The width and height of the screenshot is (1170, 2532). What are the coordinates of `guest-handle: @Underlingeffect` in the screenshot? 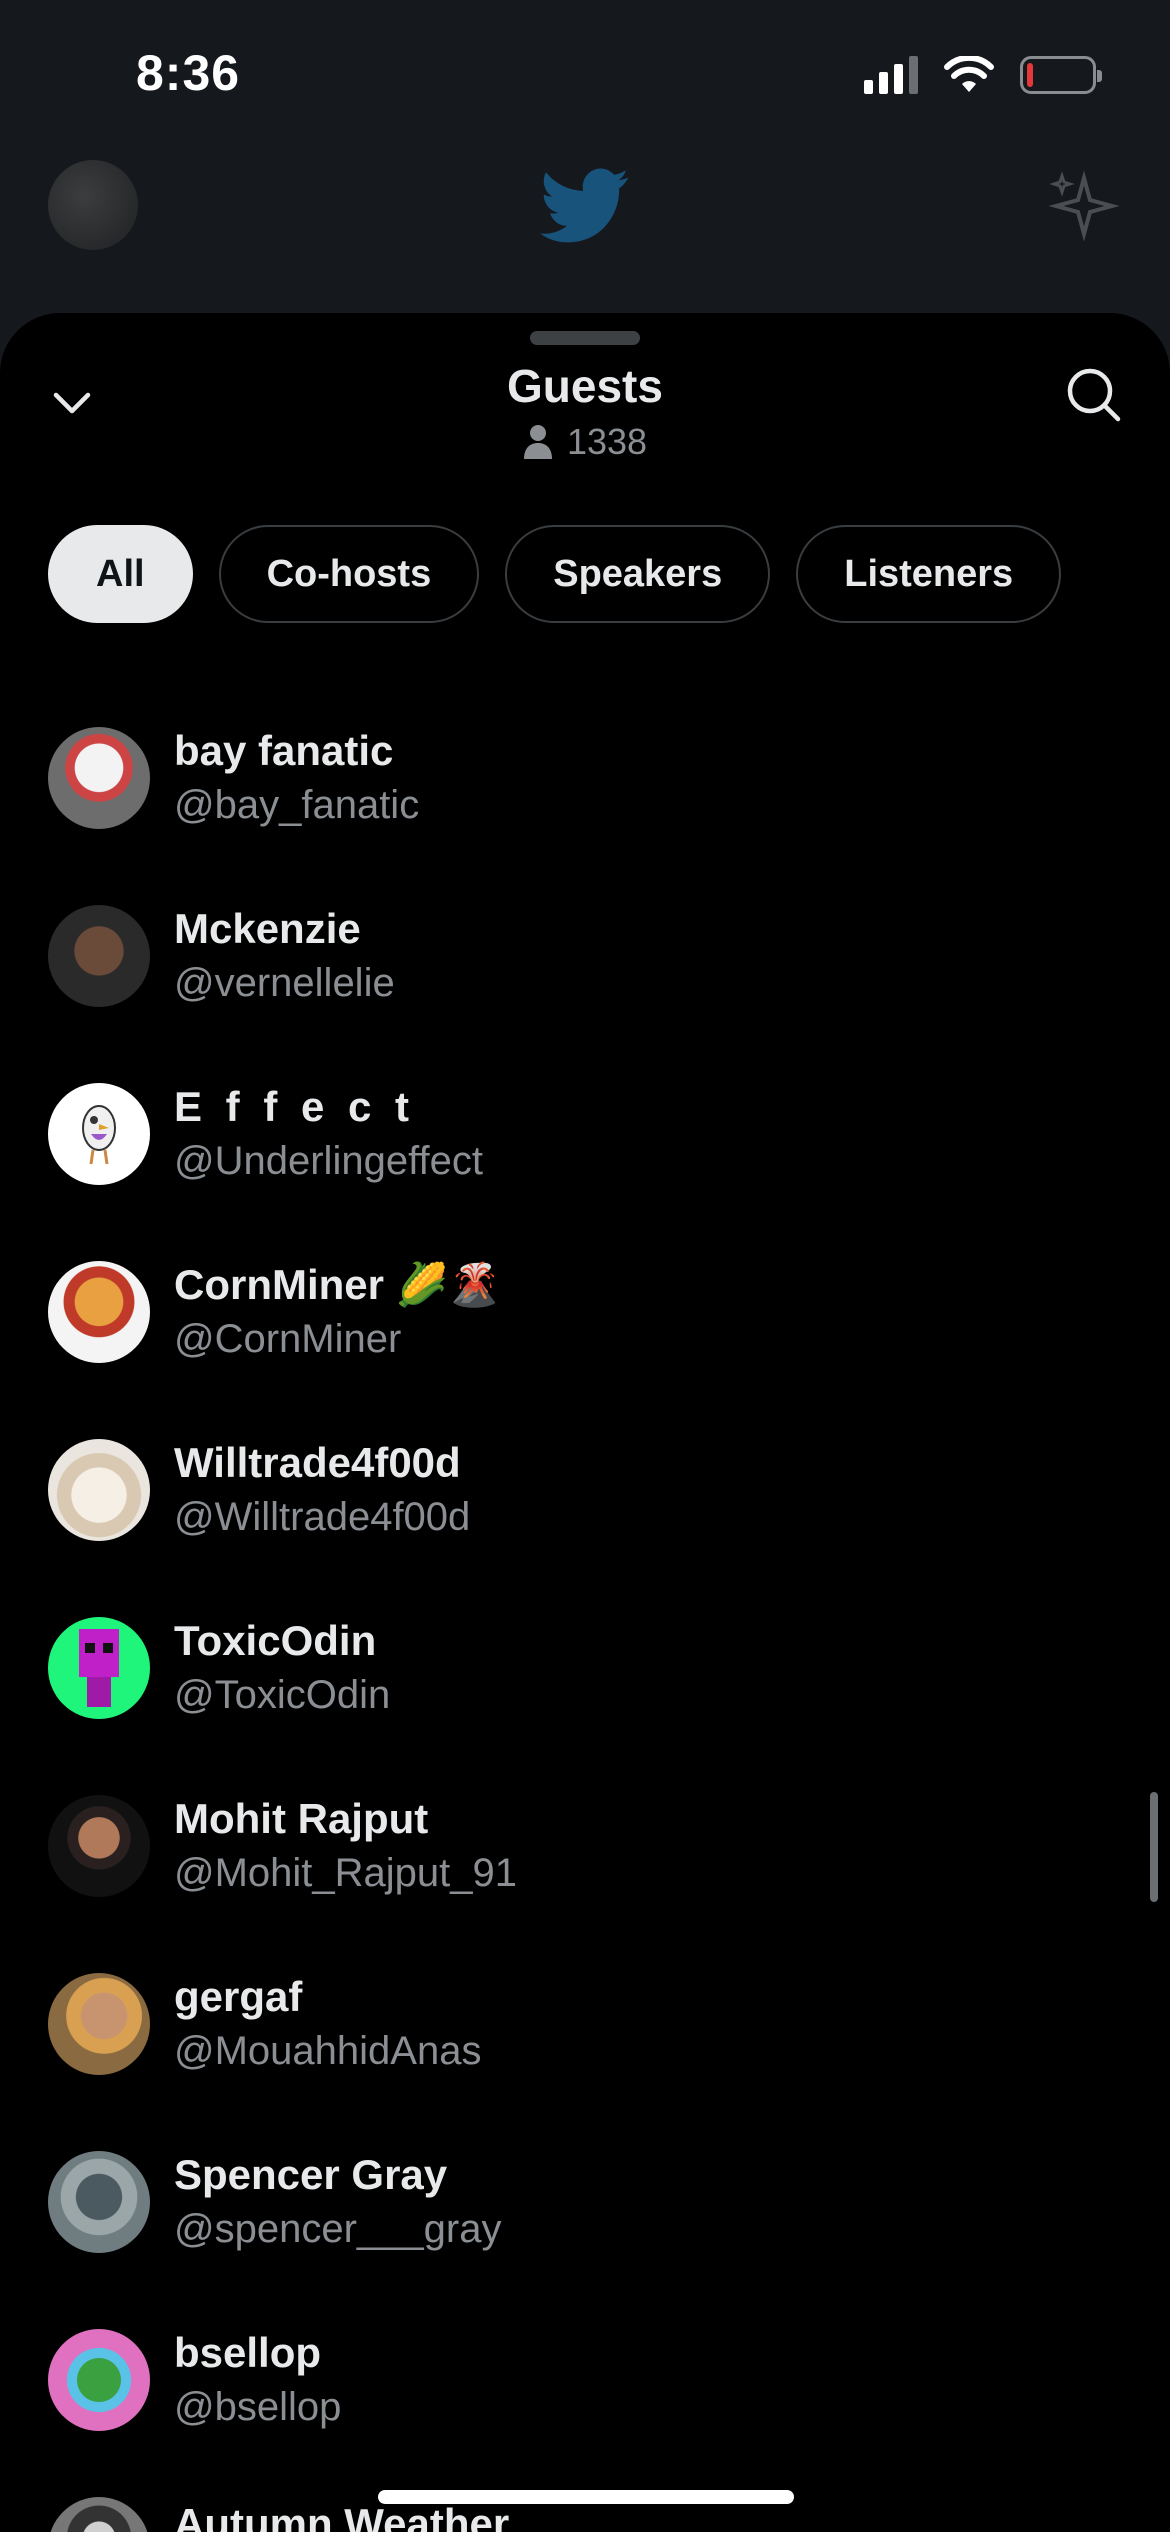 It's located at (328, 1161).